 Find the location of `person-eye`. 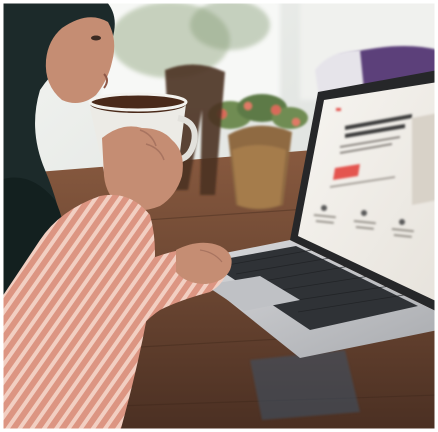

person-eye is located at coordinates (96, 38).